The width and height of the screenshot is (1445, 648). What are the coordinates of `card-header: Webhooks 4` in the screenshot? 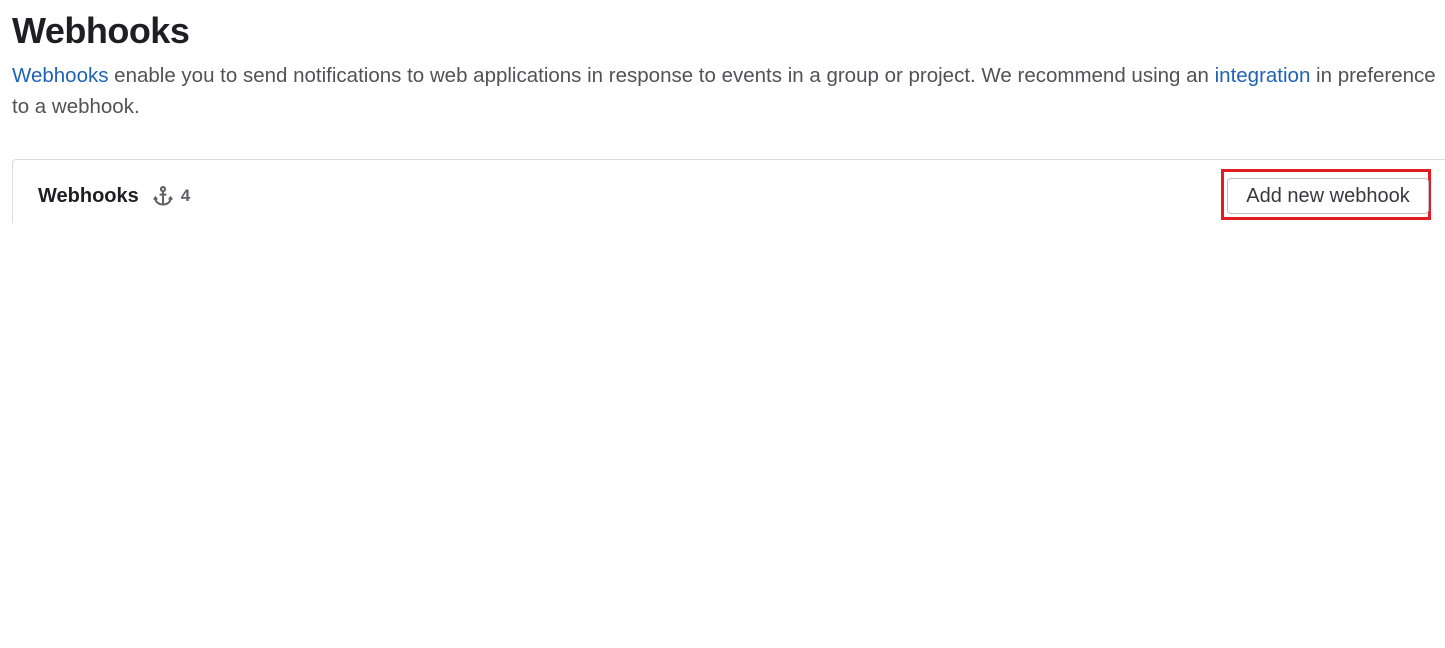 It's located at (114, 196).